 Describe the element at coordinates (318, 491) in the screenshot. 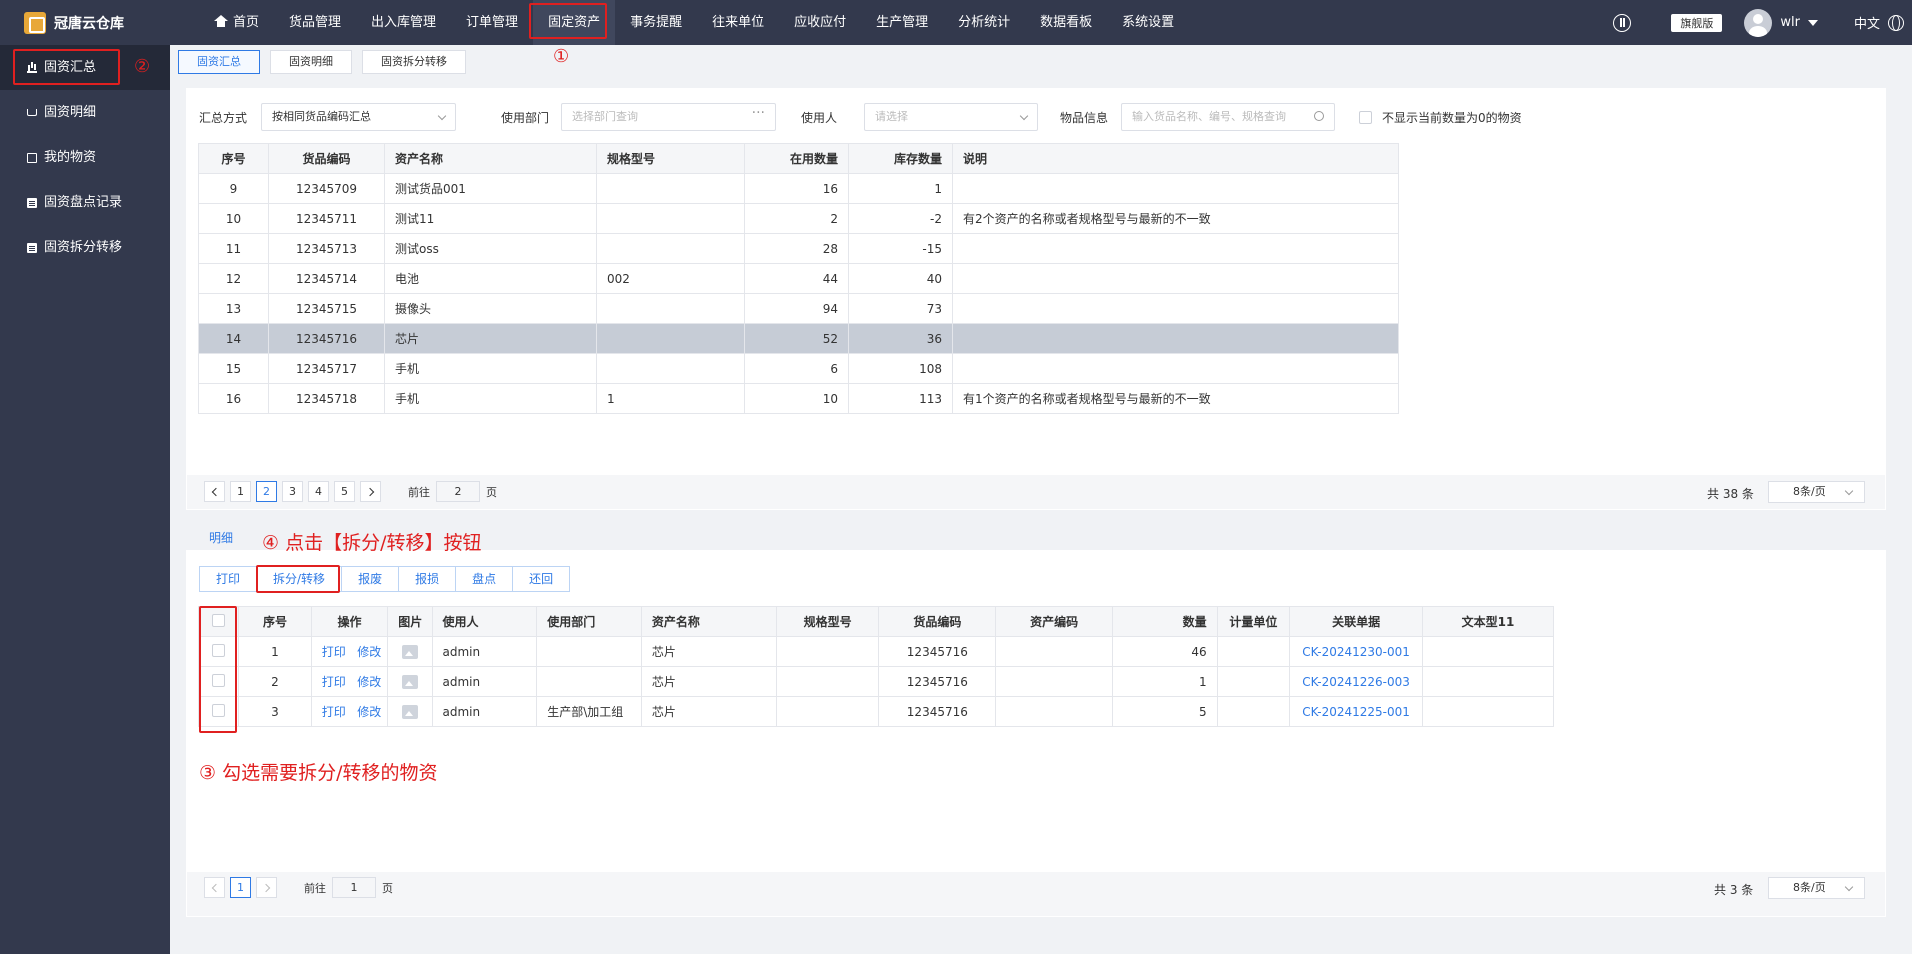

I see `page-button: 4` at that location.